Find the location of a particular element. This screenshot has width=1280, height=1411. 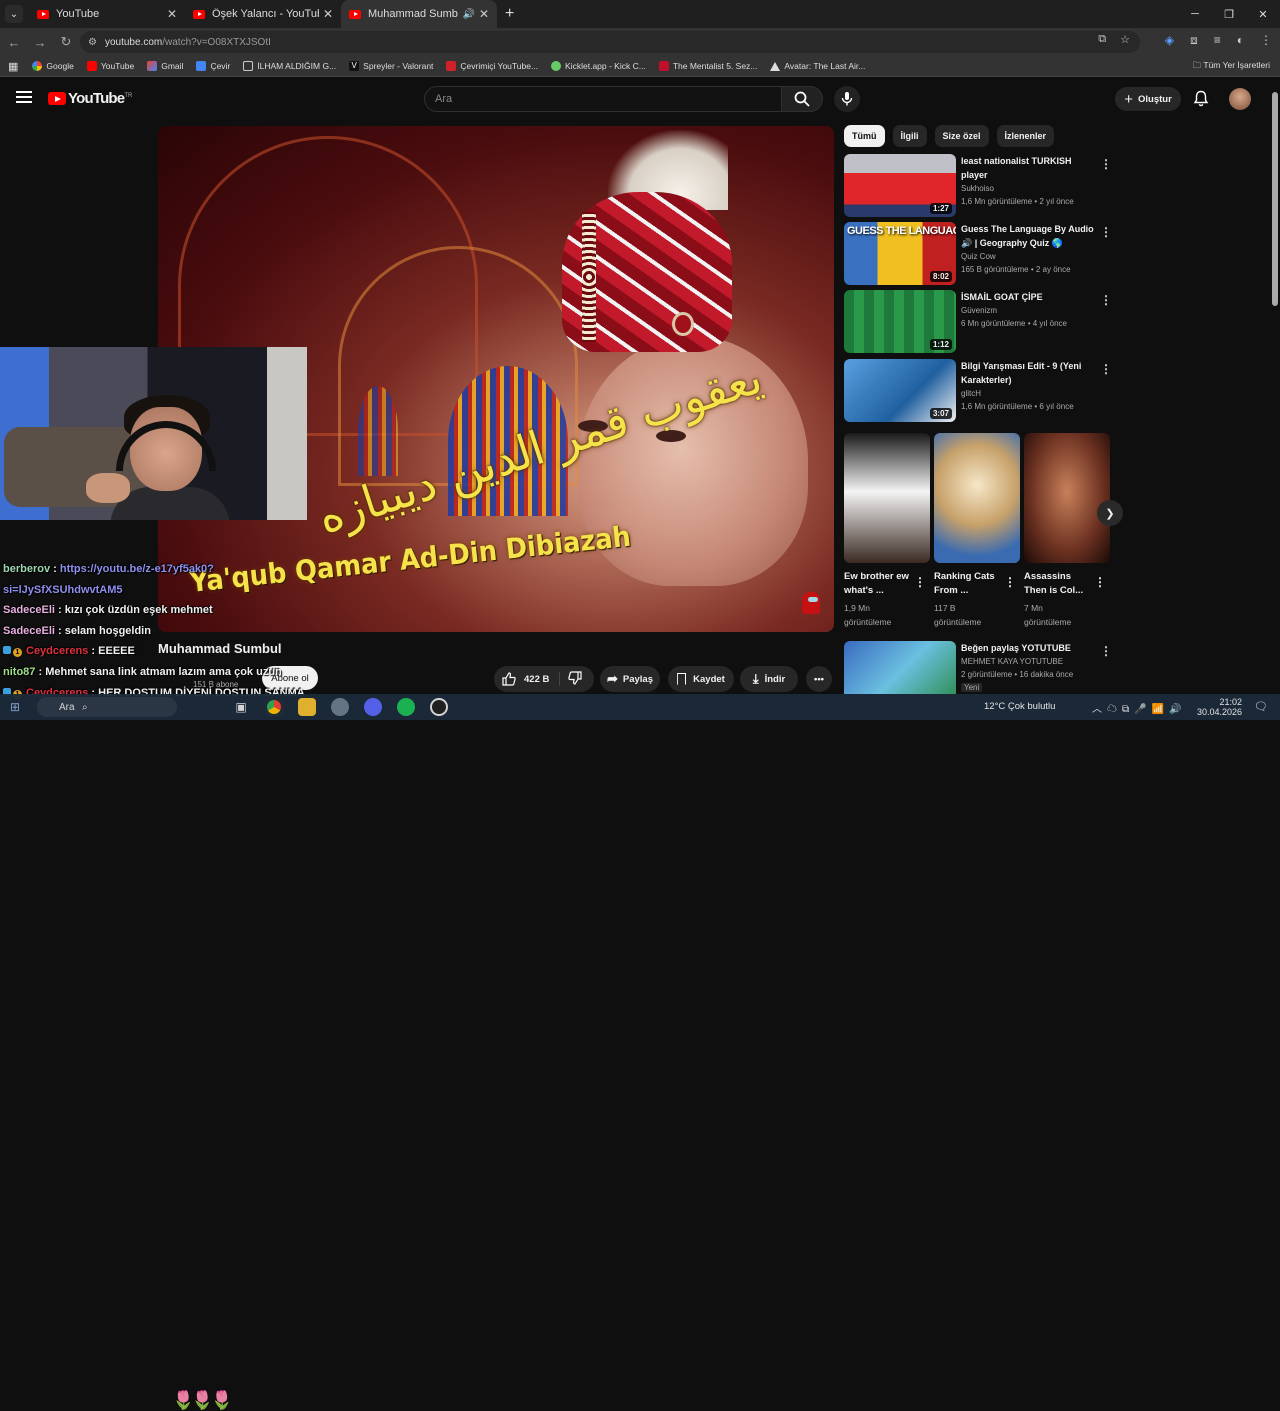

app-icon is located at coordinates (340, 707).